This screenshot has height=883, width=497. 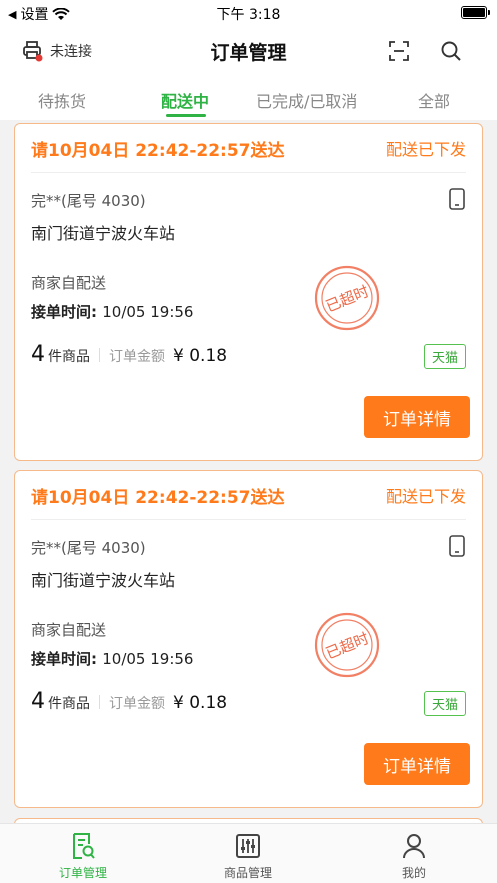 I want to click on status-bar: ◀ 设置 下午 3:18, so click(x=248, y=13).